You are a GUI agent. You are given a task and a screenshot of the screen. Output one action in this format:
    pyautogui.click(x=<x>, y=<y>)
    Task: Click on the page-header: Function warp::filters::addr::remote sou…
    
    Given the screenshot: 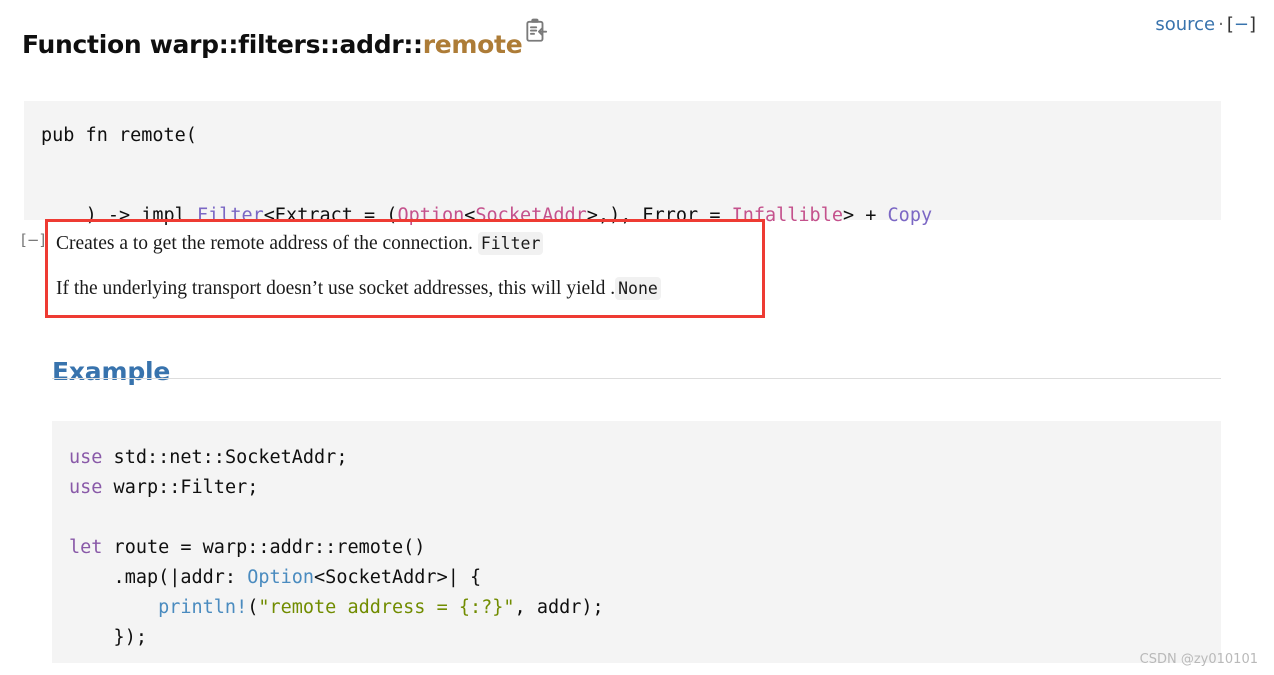 What is the action you would take?
    pyautogui.click(x=637, y=31)
    